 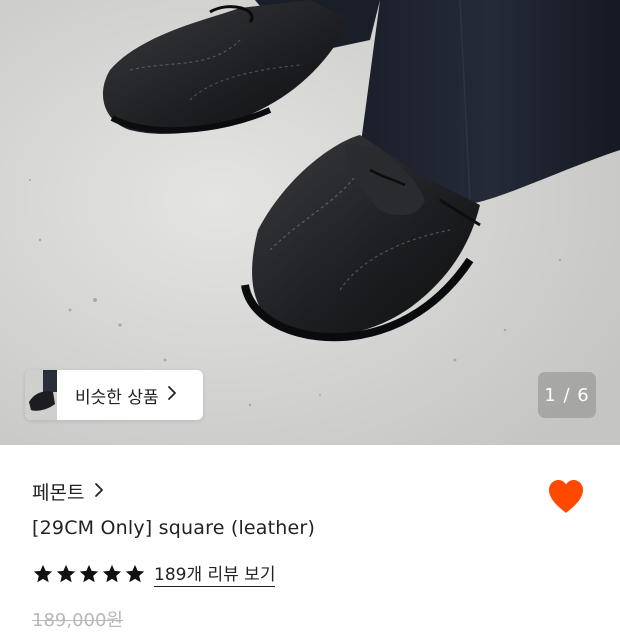 I want to click on rating-row: 189개 리뷰 보기, so click(x=154, y=573).